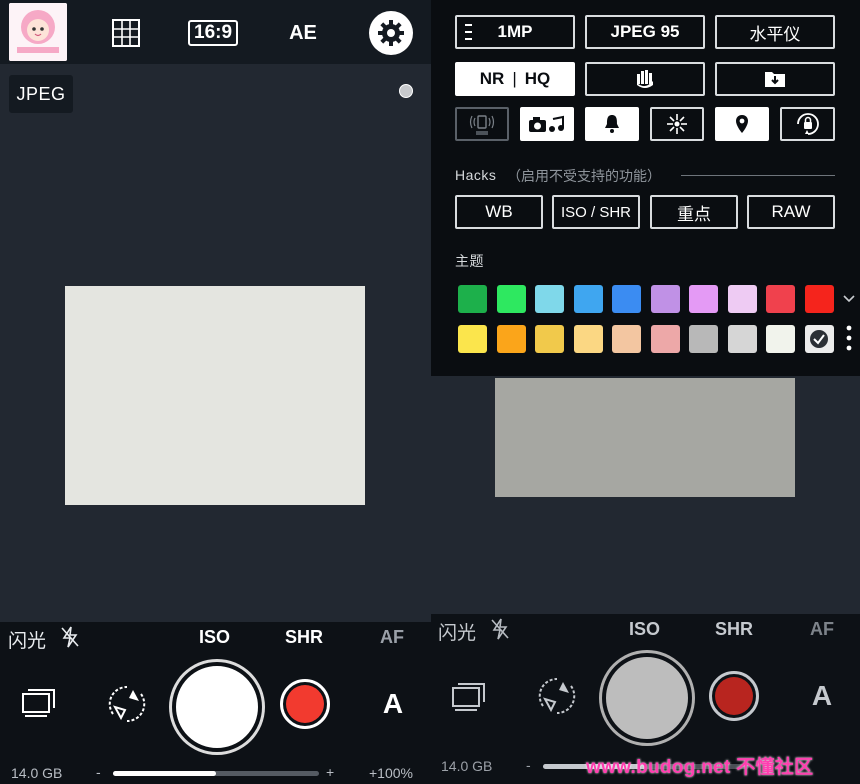 The image size is (860, 784). What do you see at coordinates (457, 631) in the screenshot?
I see `flash-label-right: 闪光` at bounding box center [457, 631].